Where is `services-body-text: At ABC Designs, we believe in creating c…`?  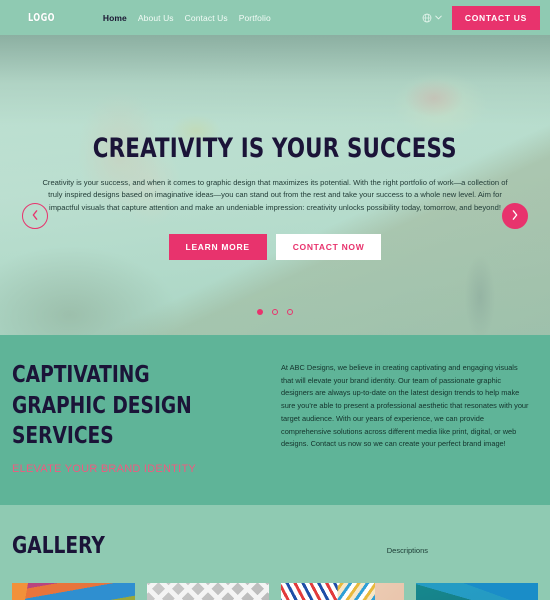
services-body-text: At ABC Designs, we believe in creating c… is located at coordinates (405, 406).